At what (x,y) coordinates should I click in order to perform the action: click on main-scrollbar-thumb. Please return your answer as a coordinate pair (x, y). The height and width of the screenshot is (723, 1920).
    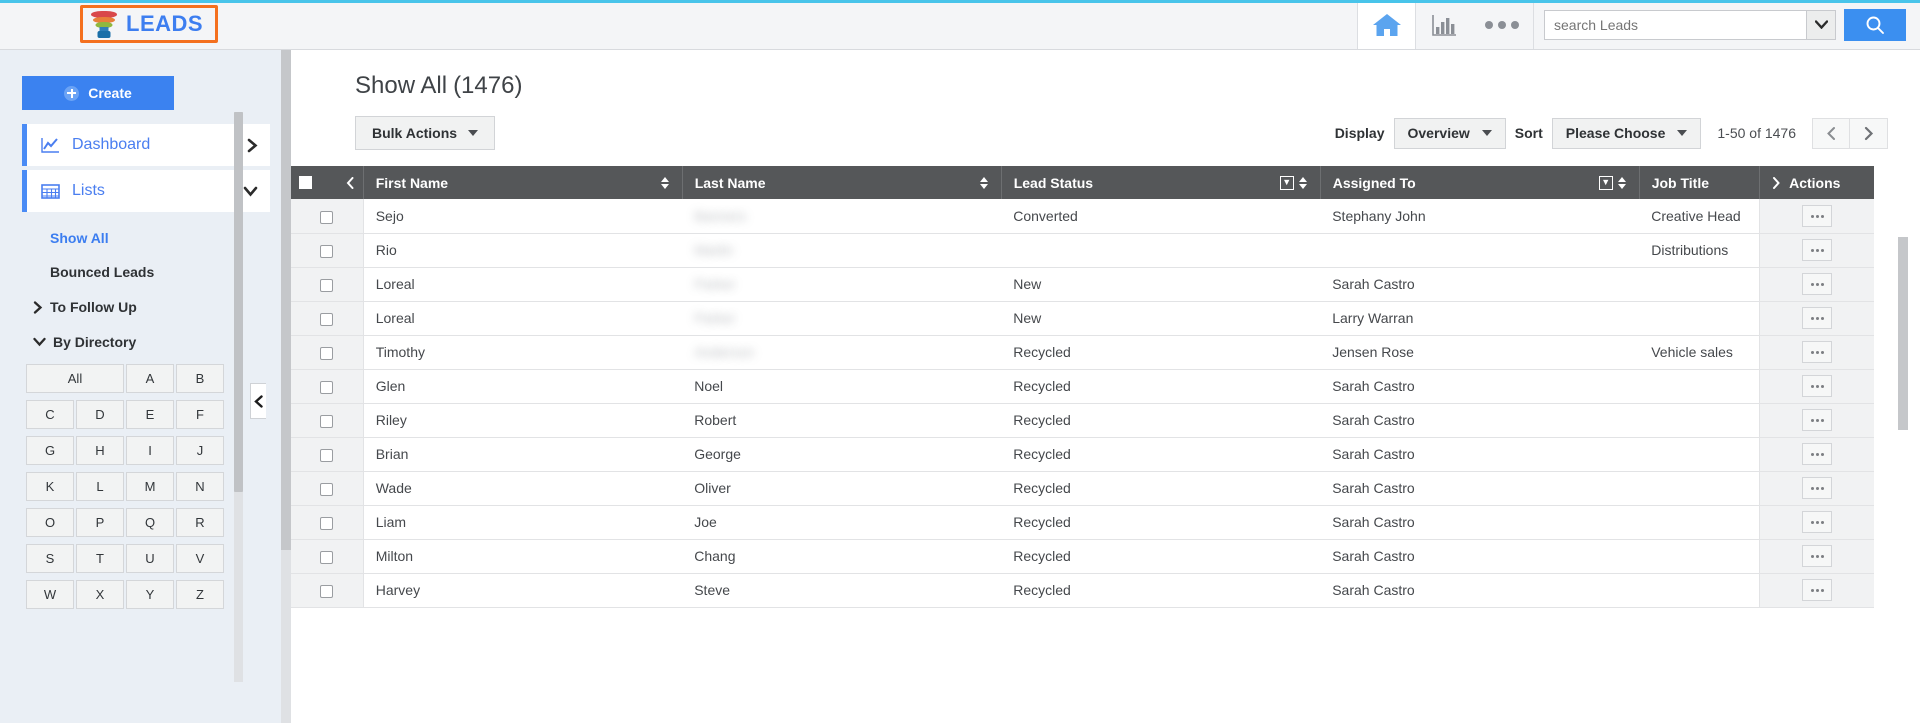
    Looking at the image, I should click on (286, 300).